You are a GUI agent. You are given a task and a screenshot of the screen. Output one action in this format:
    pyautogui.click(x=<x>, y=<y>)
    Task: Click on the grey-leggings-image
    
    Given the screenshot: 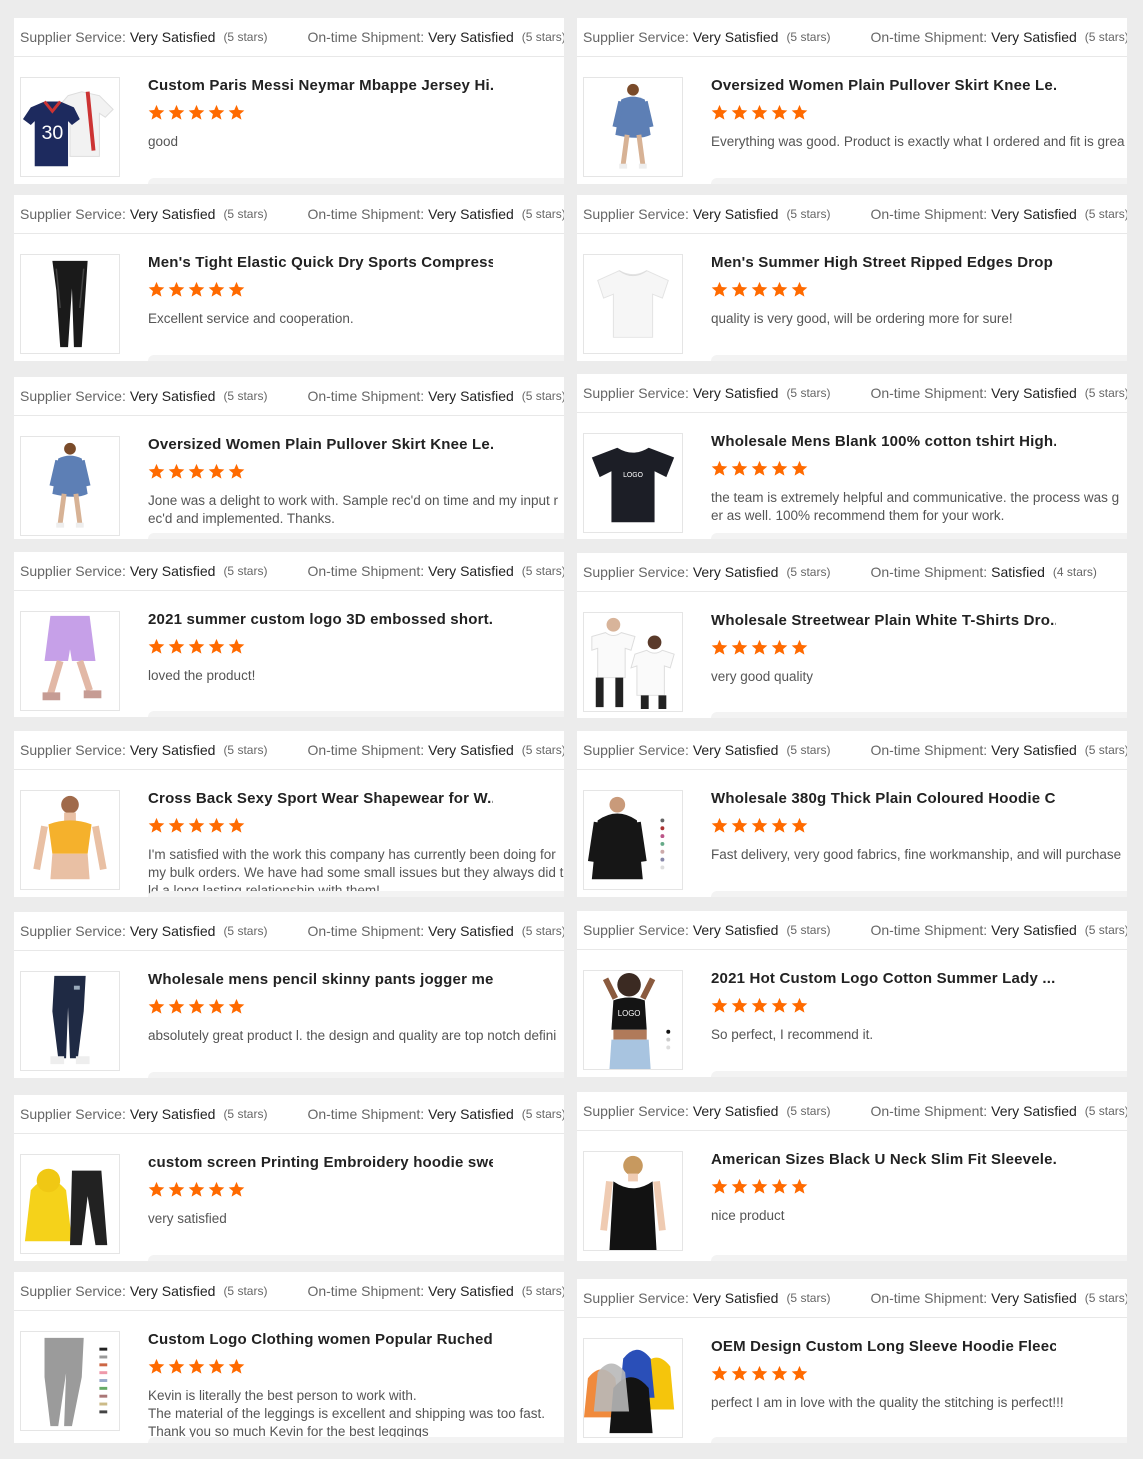 What is the action you would take?
    pyautogui.click(x=70, y=1381)
    